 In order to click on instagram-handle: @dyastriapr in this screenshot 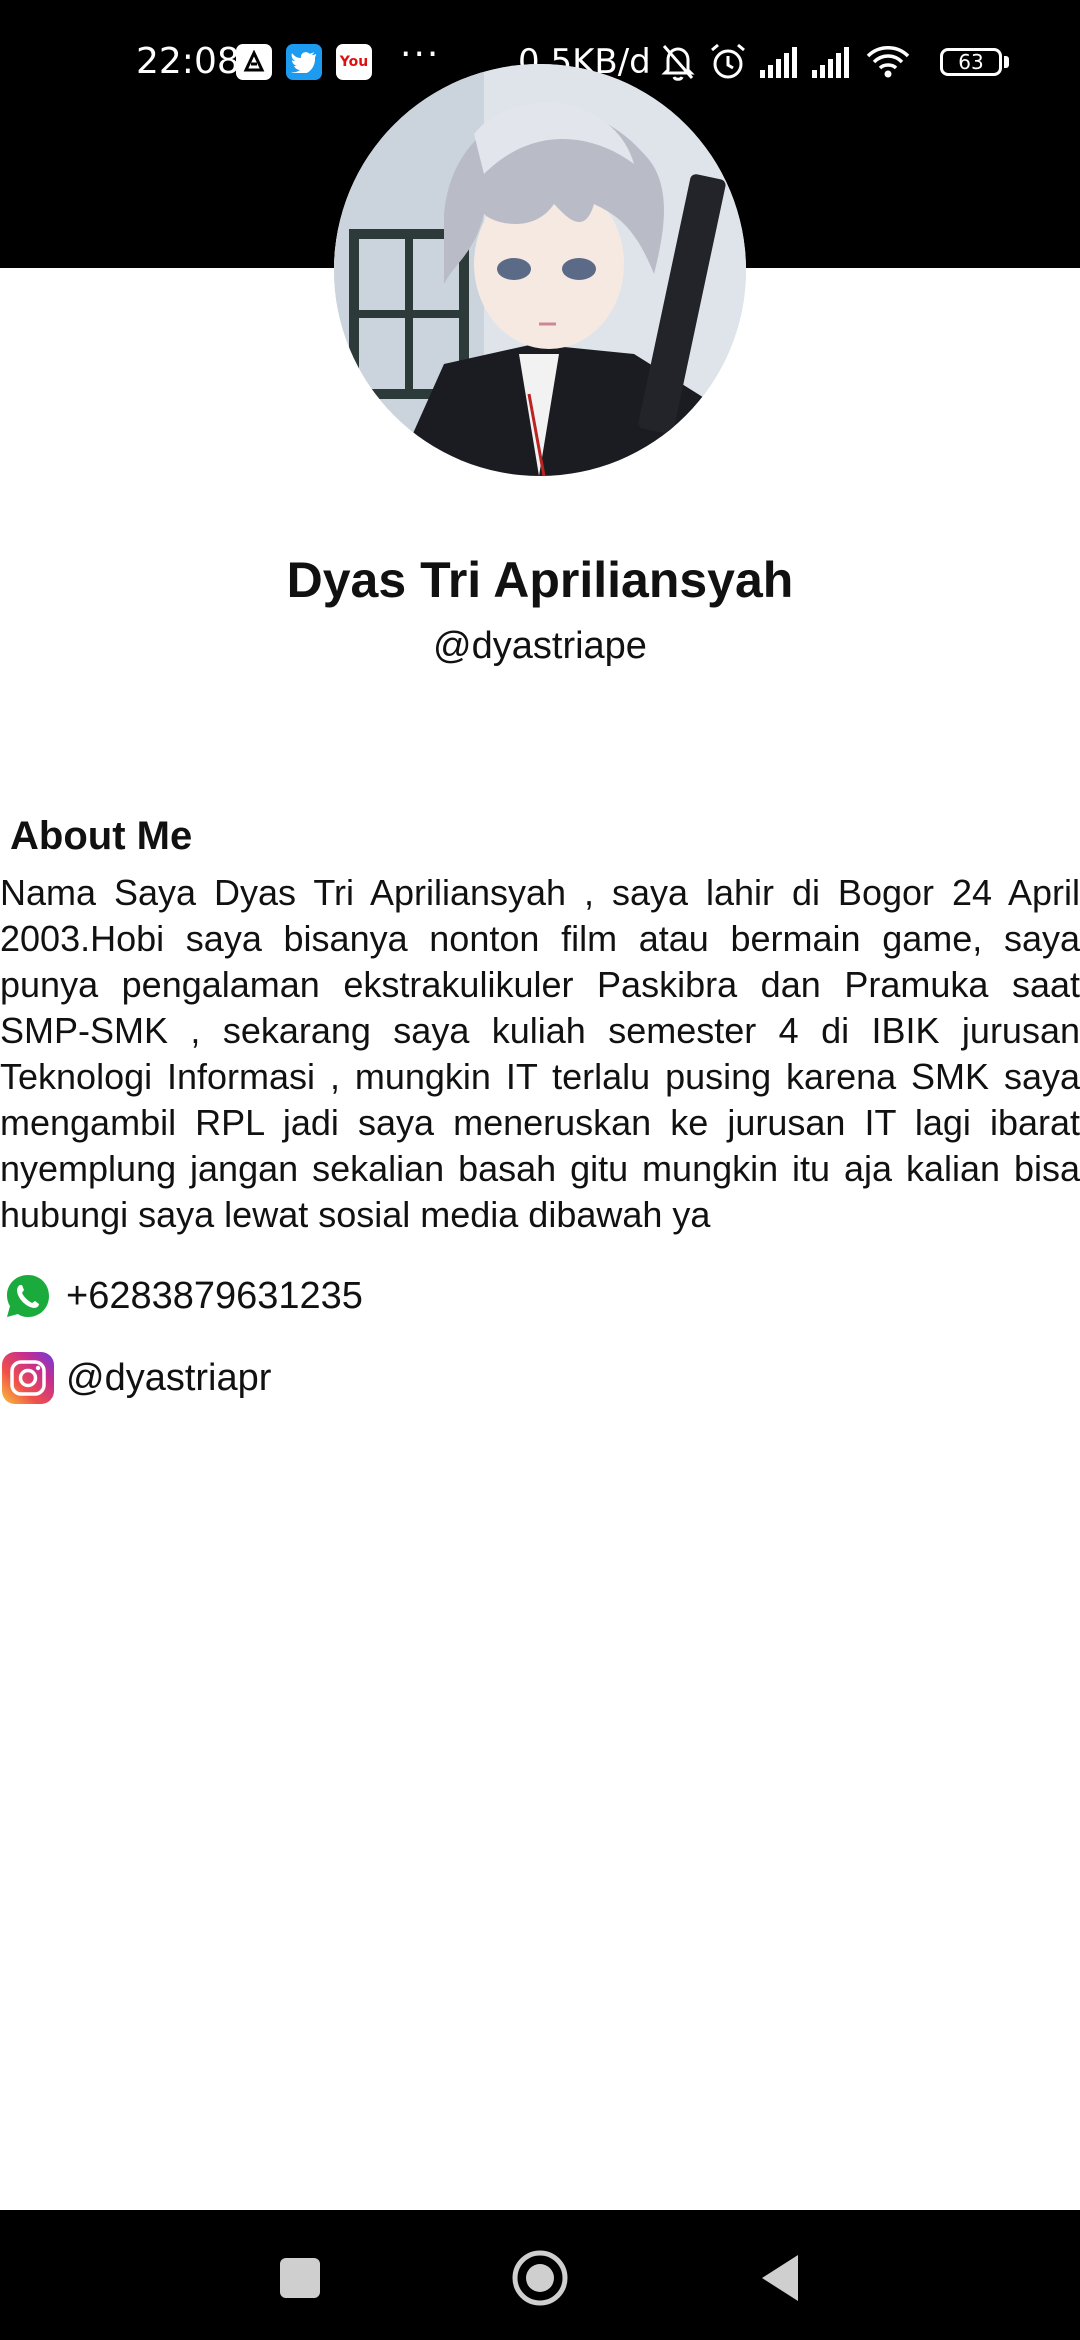, I will do `click(169, 1378)`.